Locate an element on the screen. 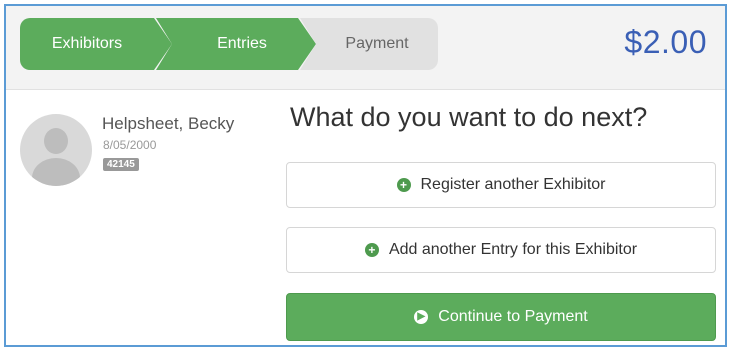  add-entry-button-label: Add another Entry for this Exhibitor is located at coordinates (513, 249).